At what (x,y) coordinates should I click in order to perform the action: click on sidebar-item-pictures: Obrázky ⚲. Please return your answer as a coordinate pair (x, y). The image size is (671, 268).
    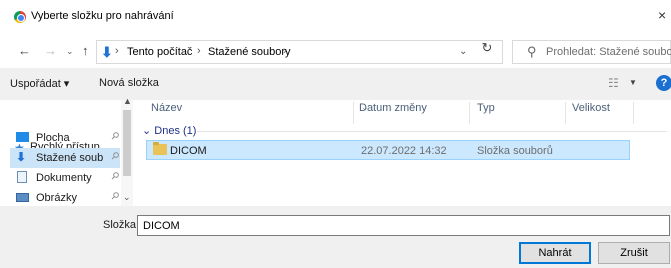
    Looking at the image, I should click on (65, 198).